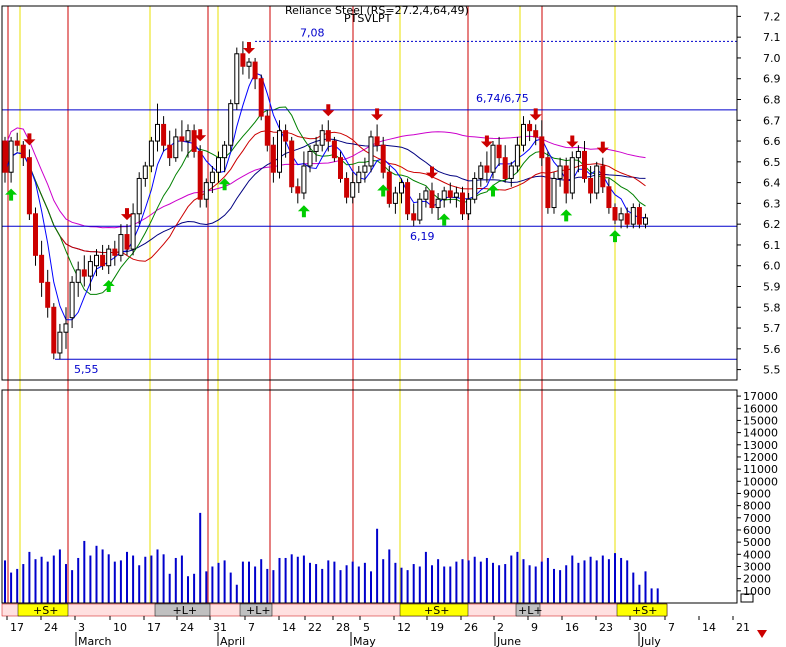  I want to click on volume-tick-label: 13000, so click(760, 445).